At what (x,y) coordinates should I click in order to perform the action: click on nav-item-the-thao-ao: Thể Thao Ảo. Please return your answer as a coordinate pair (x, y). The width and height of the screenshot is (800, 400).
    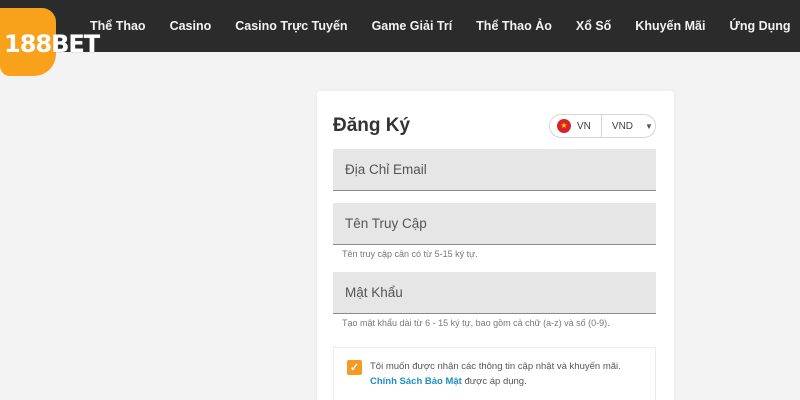
    Looking at the image, I should click on (514, 26).